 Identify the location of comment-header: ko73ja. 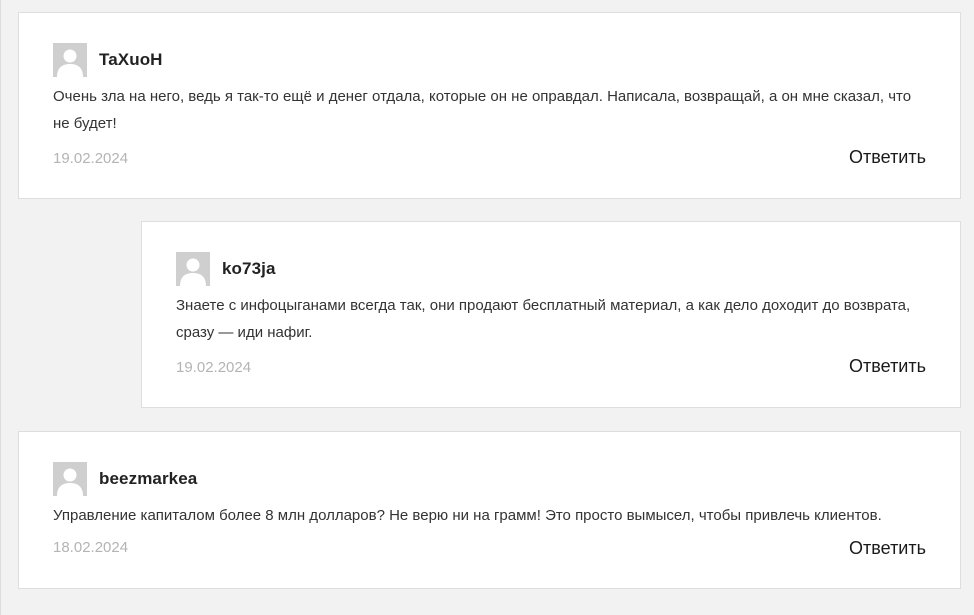
(226, 269).